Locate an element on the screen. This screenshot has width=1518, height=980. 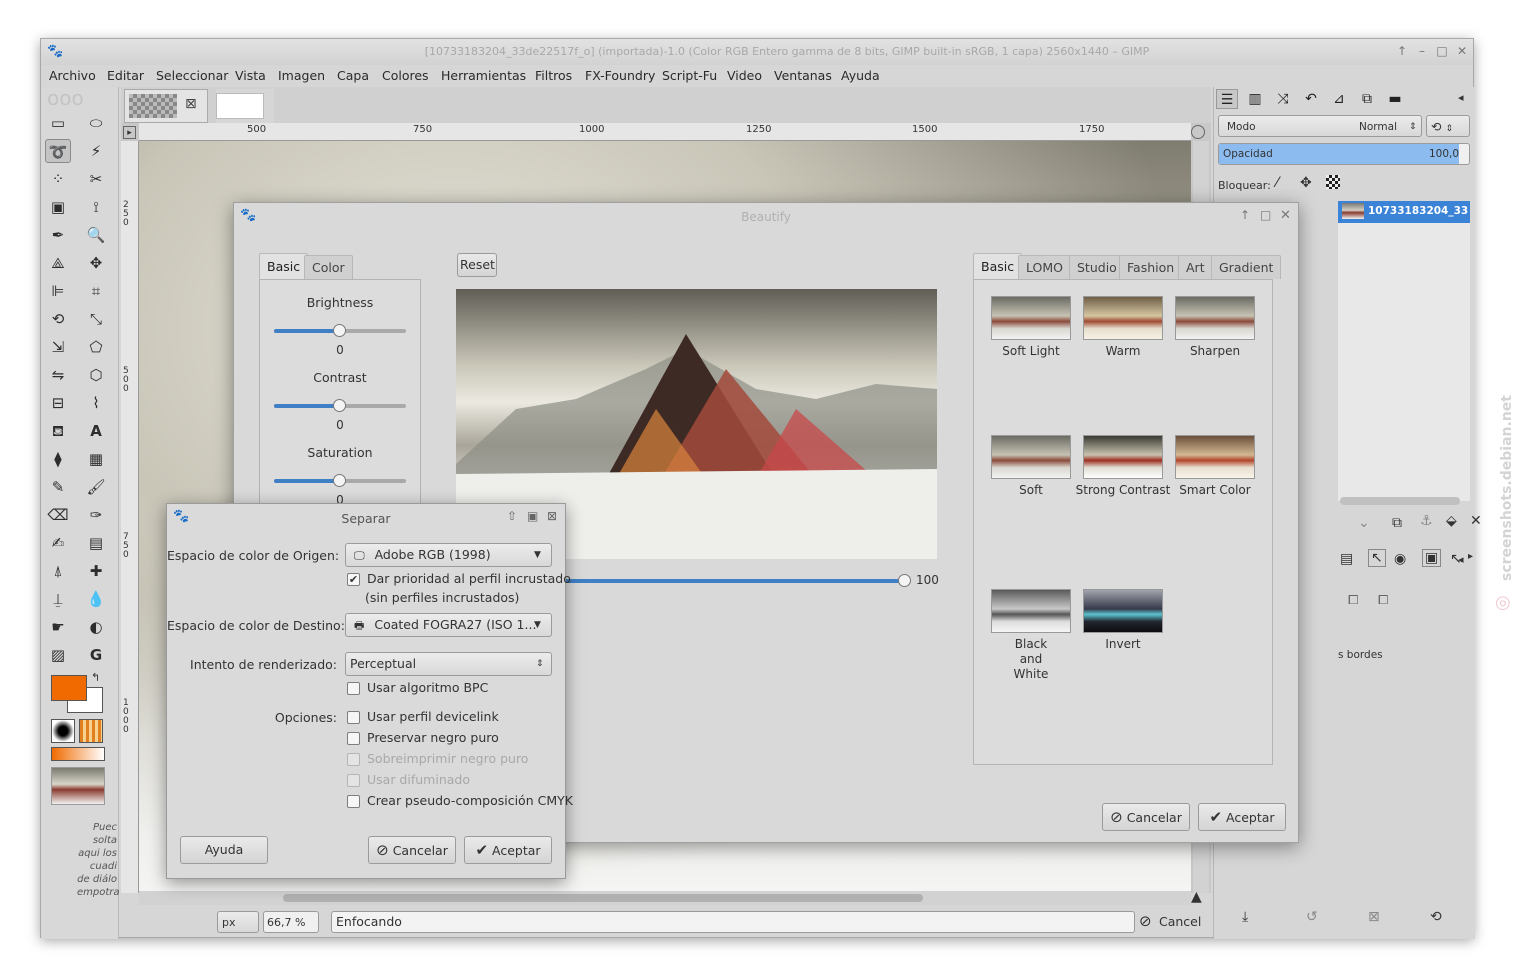
tool-options-tab-icon: ⊿ is located at coordinates (1339, 99).